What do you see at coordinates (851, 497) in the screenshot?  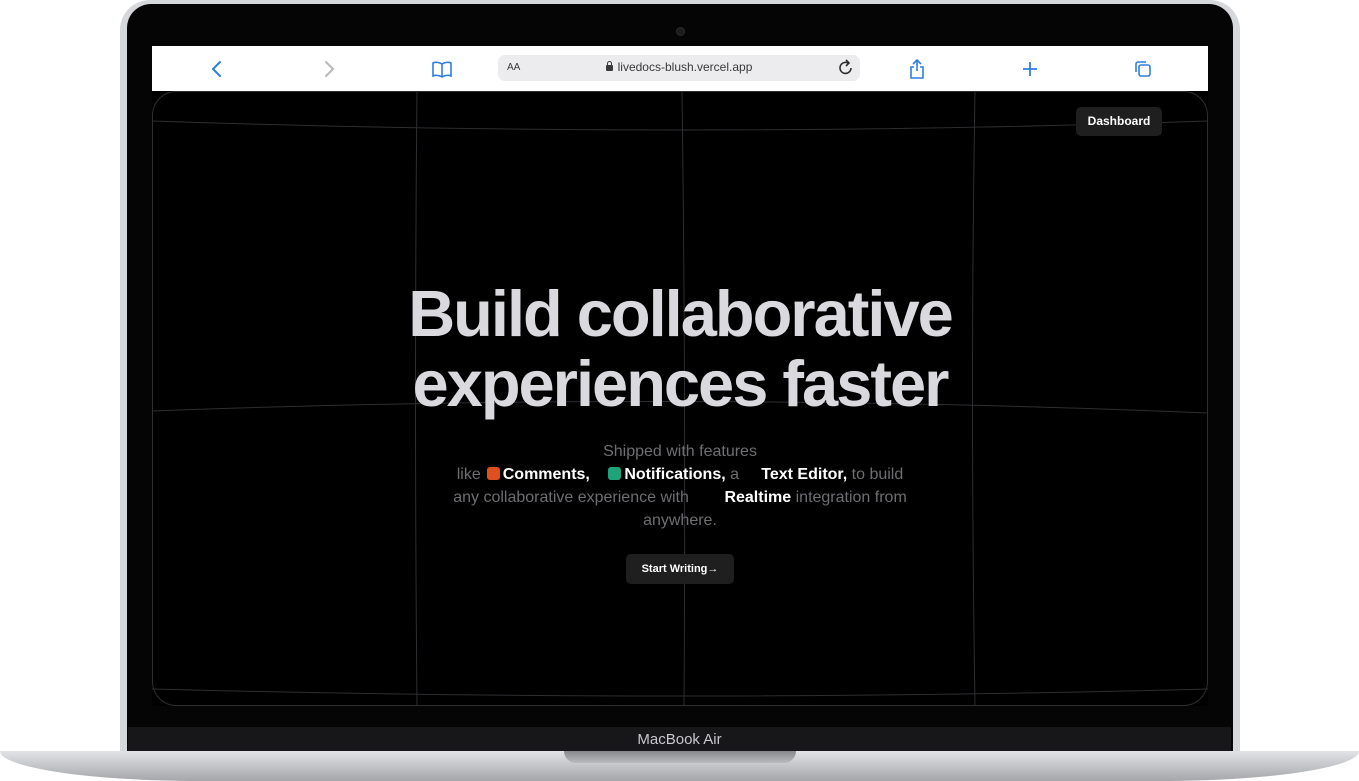 I see `desc-integration: integration from` at bounding box center [851, 497].